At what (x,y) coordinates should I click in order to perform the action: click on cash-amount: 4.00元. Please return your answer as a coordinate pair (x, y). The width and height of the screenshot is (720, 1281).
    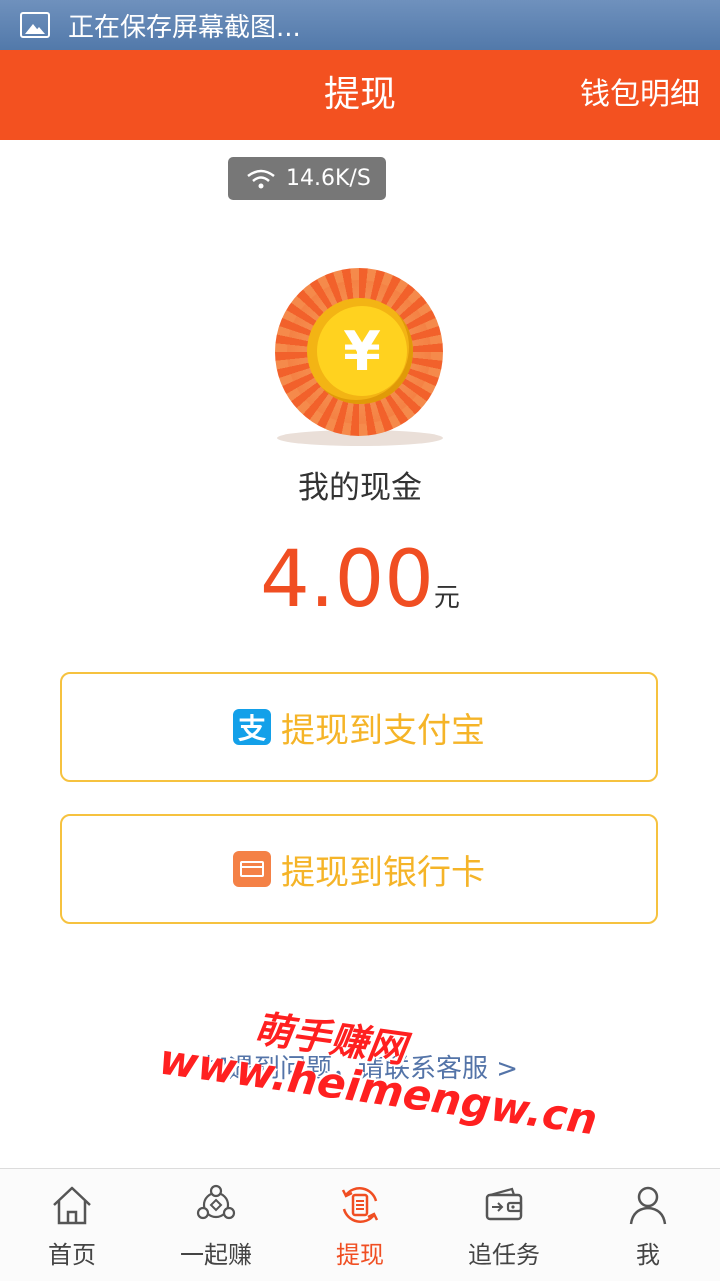
    Looking at the image, I should click on (360, 580).